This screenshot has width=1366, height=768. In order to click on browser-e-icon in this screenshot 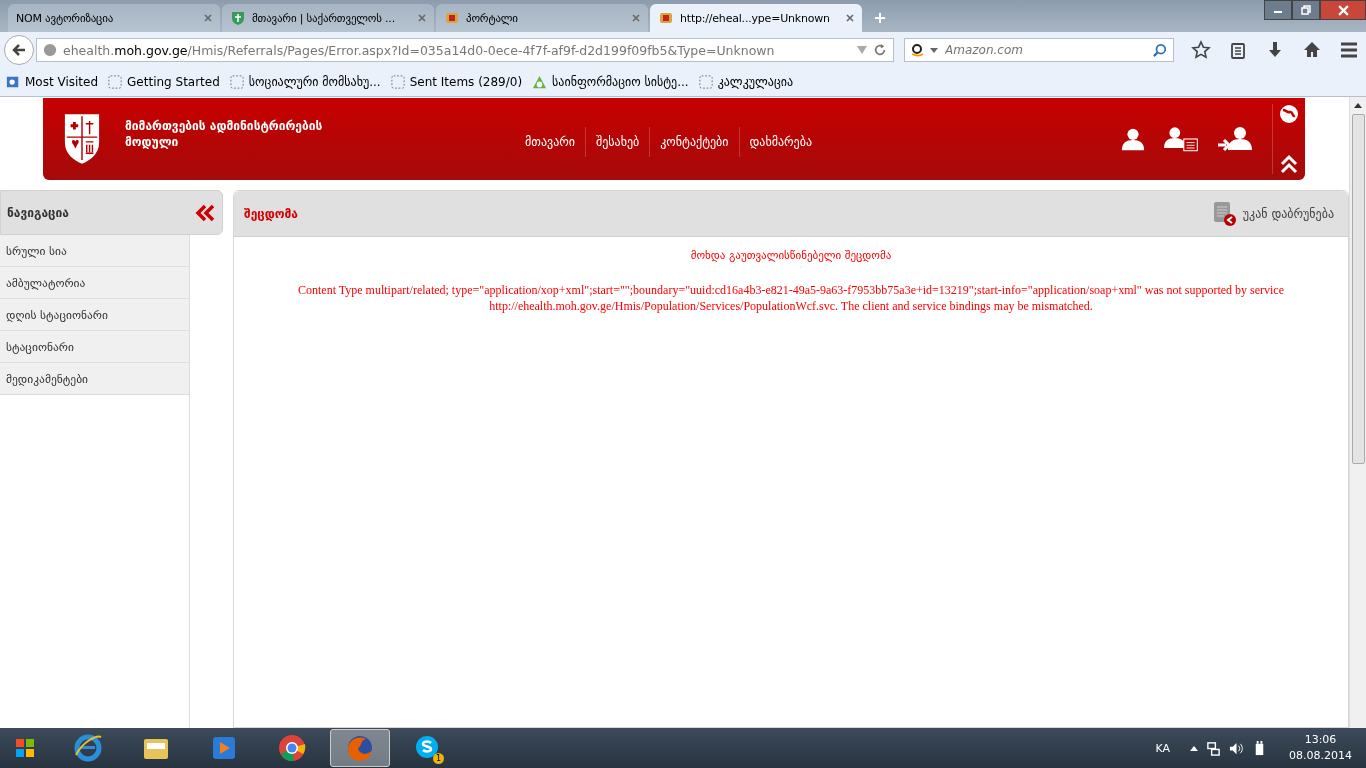, I will do `click(88, 748)`.